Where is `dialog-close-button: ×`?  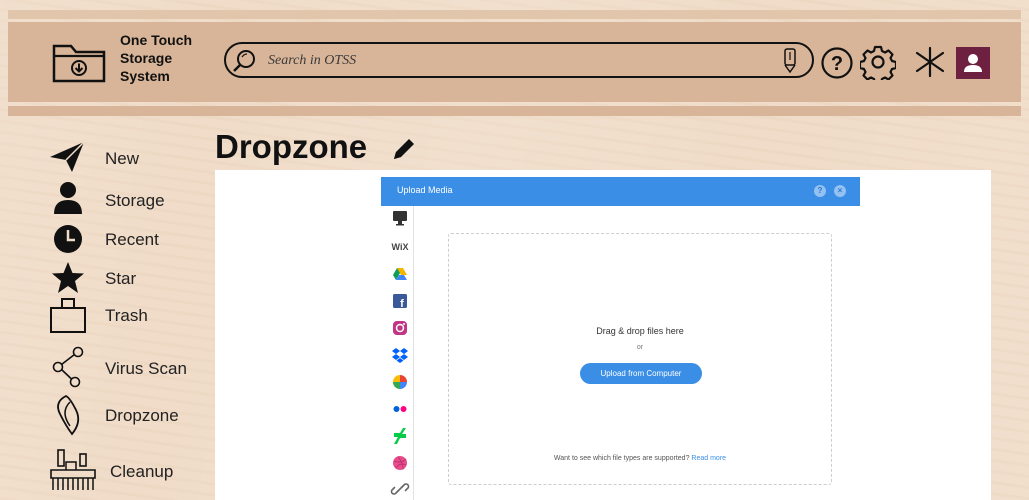 dialog-close-button: × is located at coordinates (840, 191).